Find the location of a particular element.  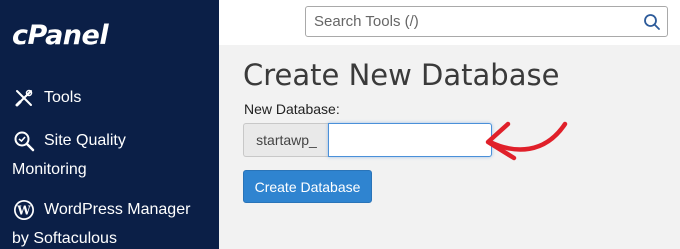

database-prefix: startawp_ is located at coordinates (286, 140).